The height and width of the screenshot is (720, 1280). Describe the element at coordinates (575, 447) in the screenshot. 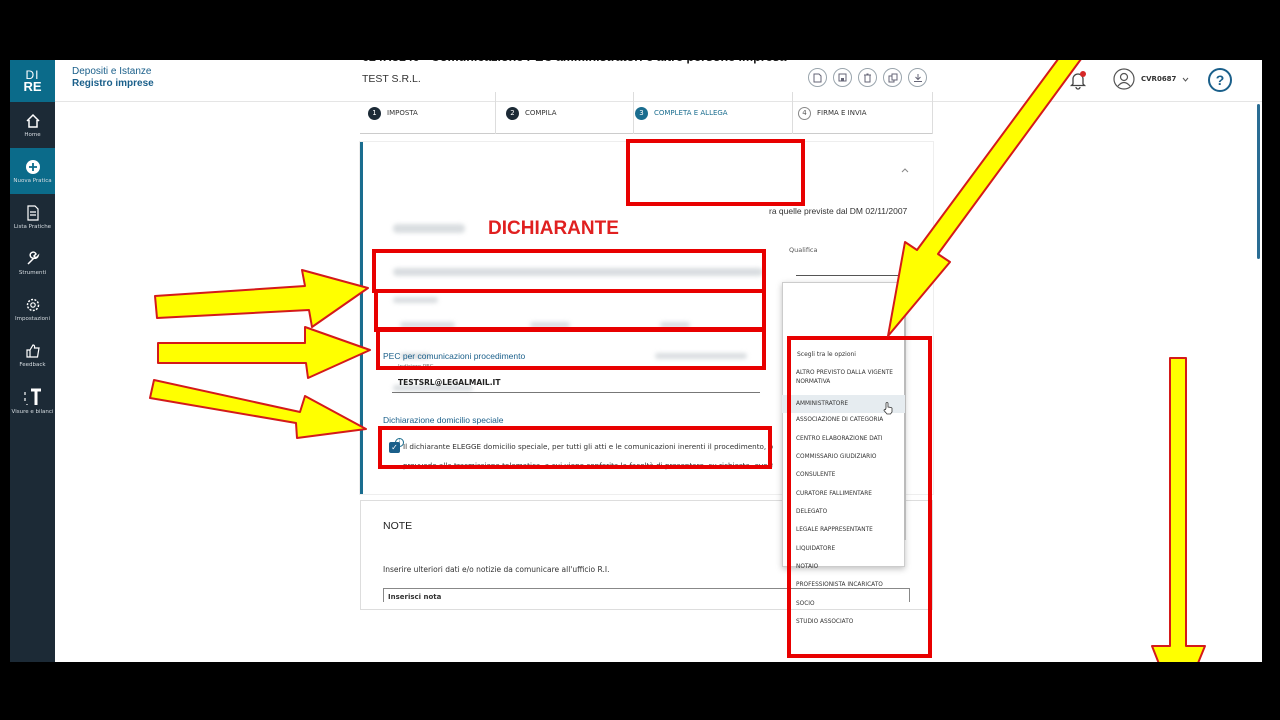

I see `highlight-box-pec` at that location.